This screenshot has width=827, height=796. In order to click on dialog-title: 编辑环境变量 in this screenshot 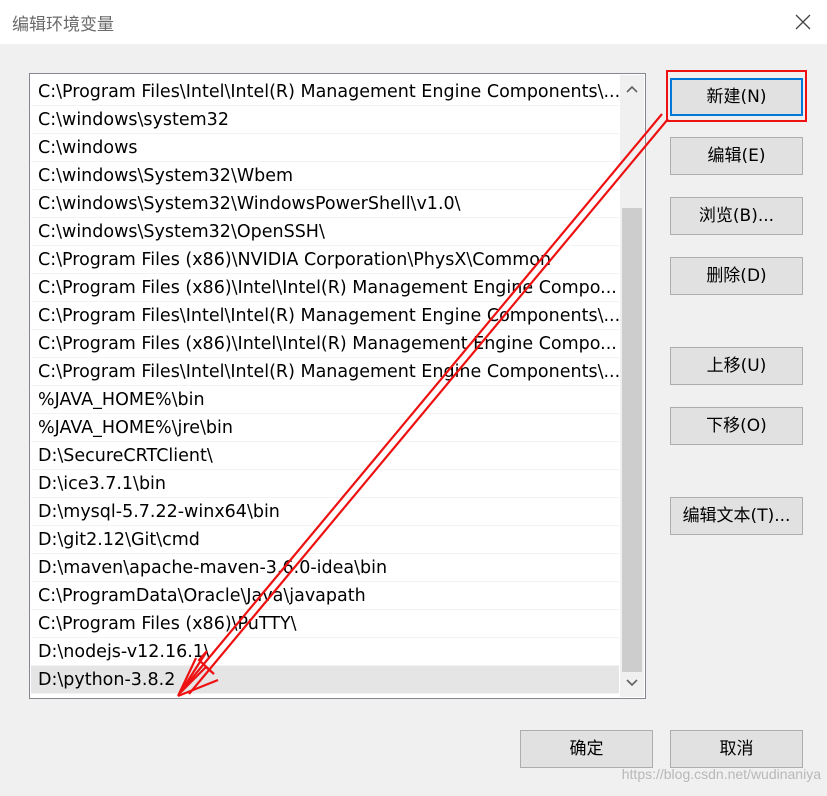, I will do `click(63, 25)`.